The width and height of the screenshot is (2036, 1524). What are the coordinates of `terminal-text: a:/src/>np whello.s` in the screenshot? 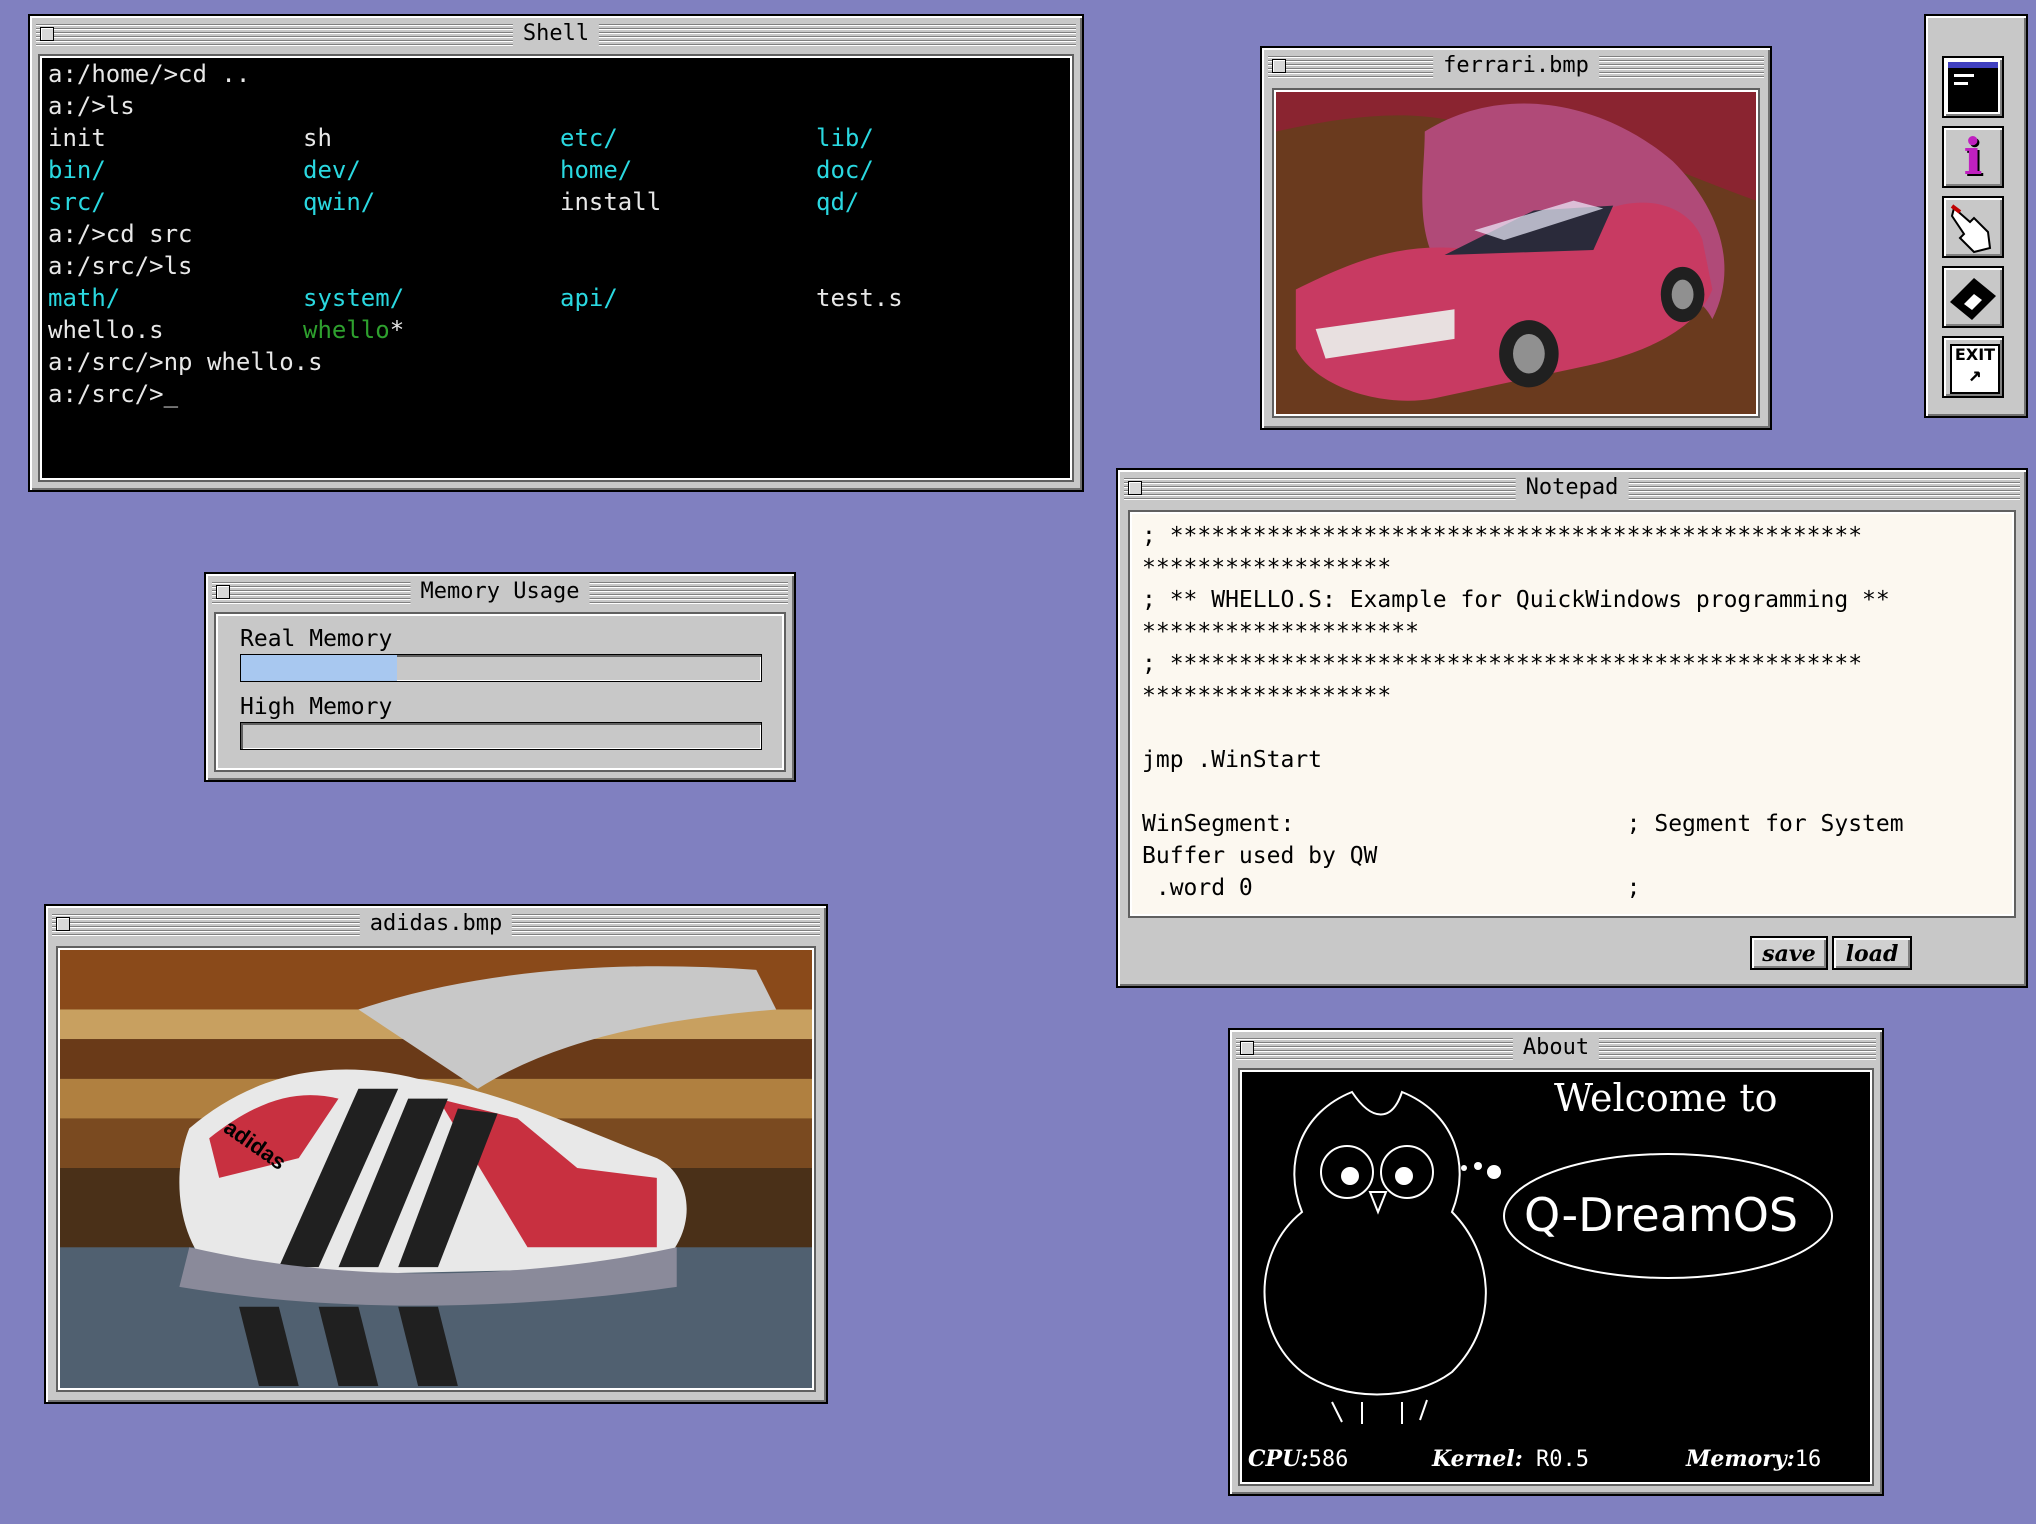 It's located at (185, 362).